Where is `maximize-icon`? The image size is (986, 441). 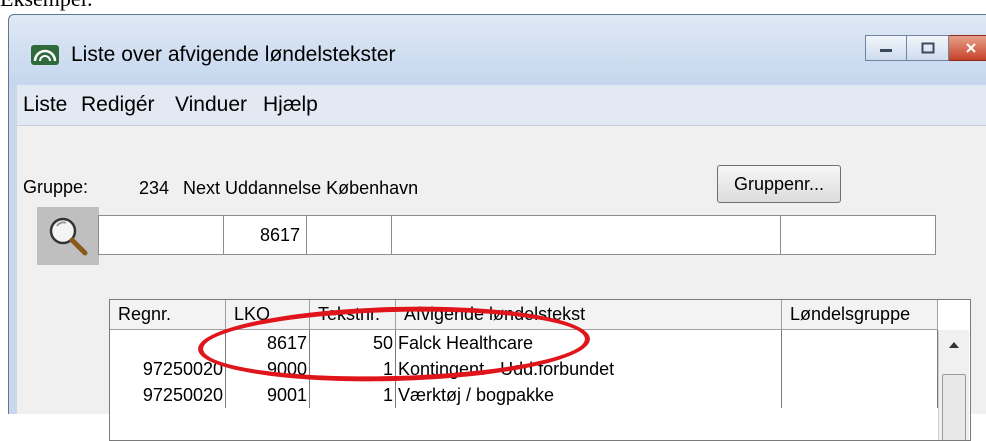 maximize-icon is located at coordinates (927, 48).